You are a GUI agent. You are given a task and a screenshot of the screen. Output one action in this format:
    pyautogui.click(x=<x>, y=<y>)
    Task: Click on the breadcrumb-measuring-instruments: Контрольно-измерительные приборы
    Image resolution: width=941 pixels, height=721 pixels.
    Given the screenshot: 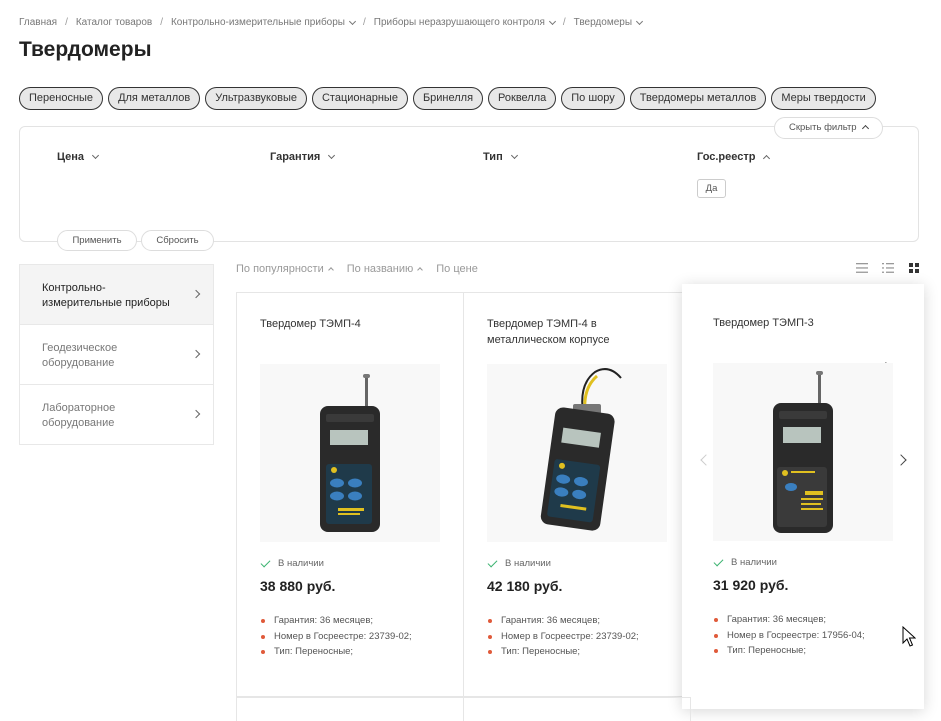 What is the action you would take?
    pyautogui.click(x=264, y=22)
    